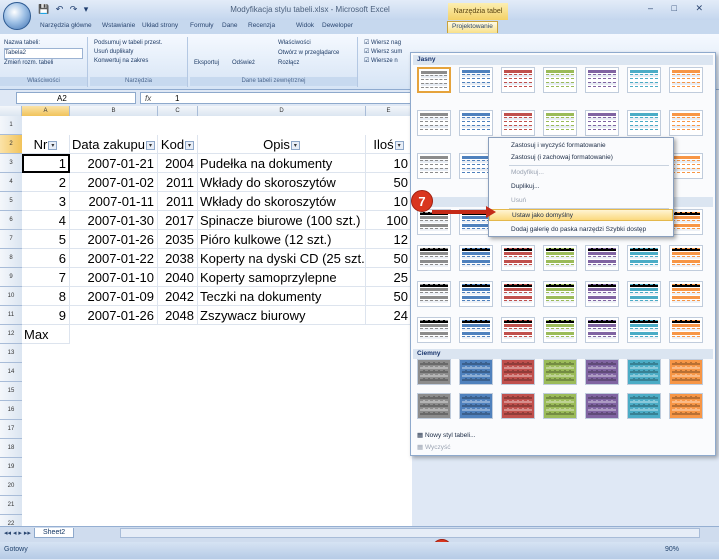 The height and width of the screenshot is (560, 719). I want to click on tab-formulas: Formuły, so click(201, 25).